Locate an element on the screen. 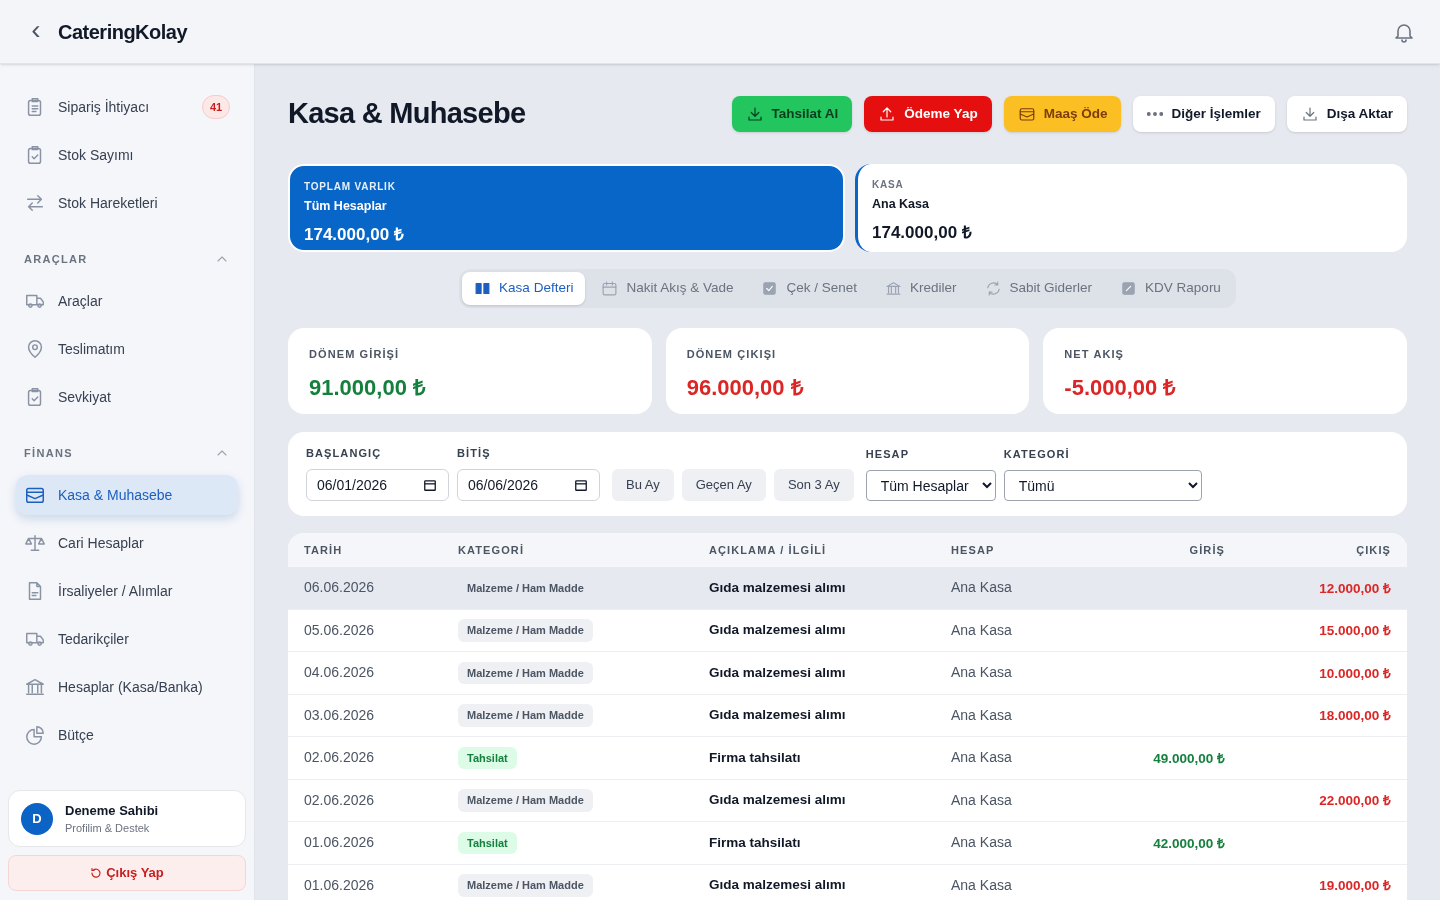 Image resolution: width=1440 pixels, height=900 pixels. expense-amount: 12.000,00 ₺ is located at coordinates (1355, 588).